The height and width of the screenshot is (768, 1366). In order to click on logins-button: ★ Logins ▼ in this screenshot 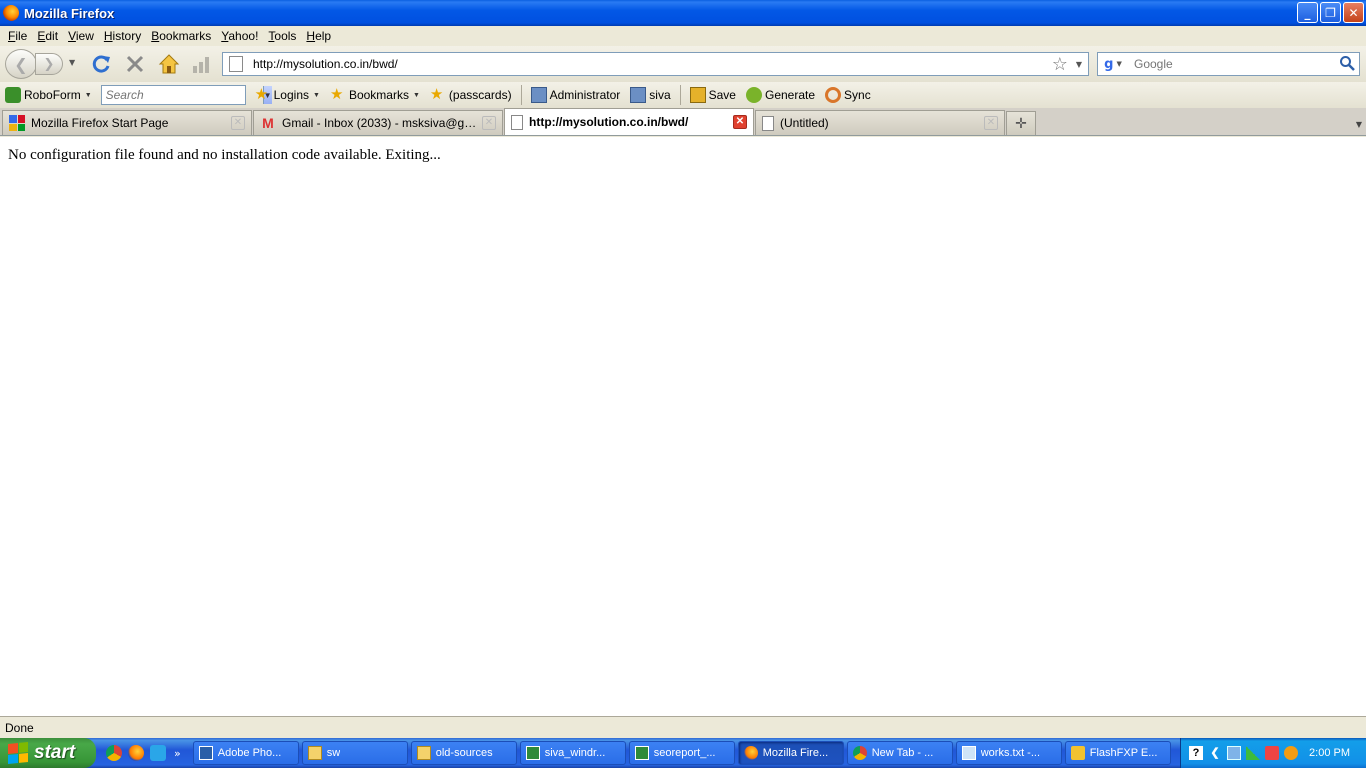, I will do `click(287, 95)`.